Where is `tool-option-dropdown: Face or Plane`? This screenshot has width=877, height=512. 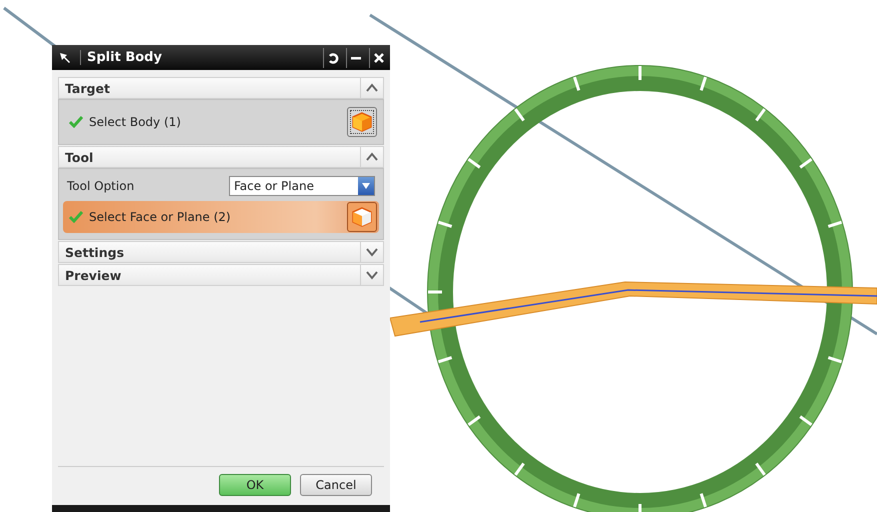 tool-option-dropdown: Face or Plane is located at coordinates (302, 186).